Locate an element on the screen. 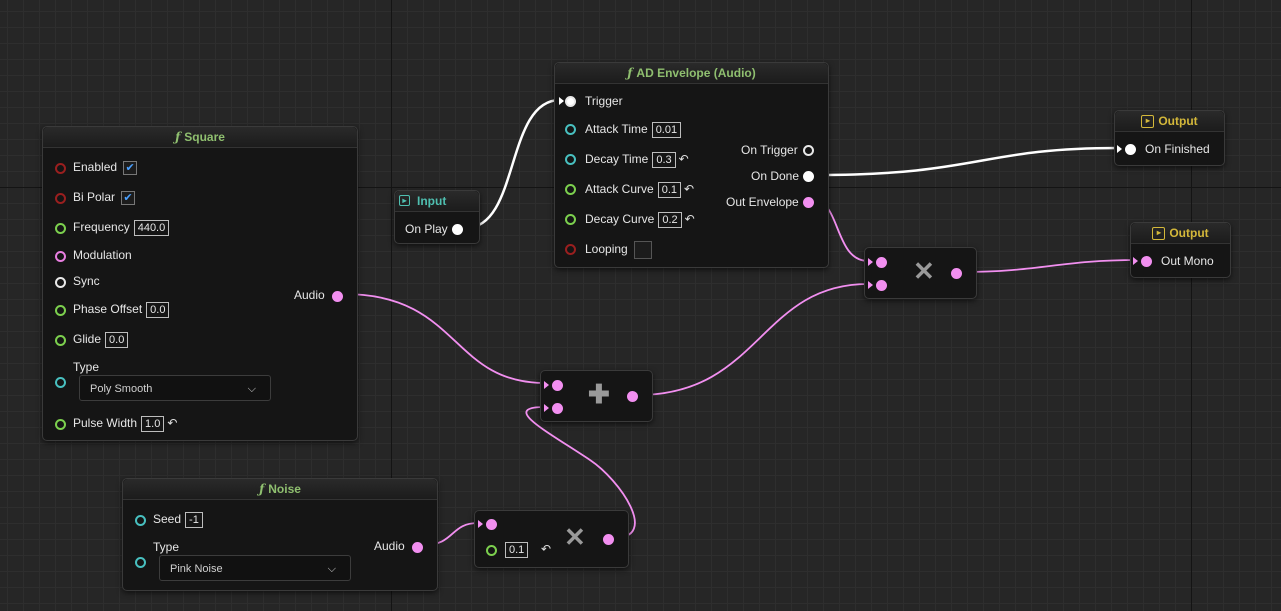 This screenshot has height=611, width=1281. frequency-row: Frequency 440.0 is located at coordinates (121, 227).